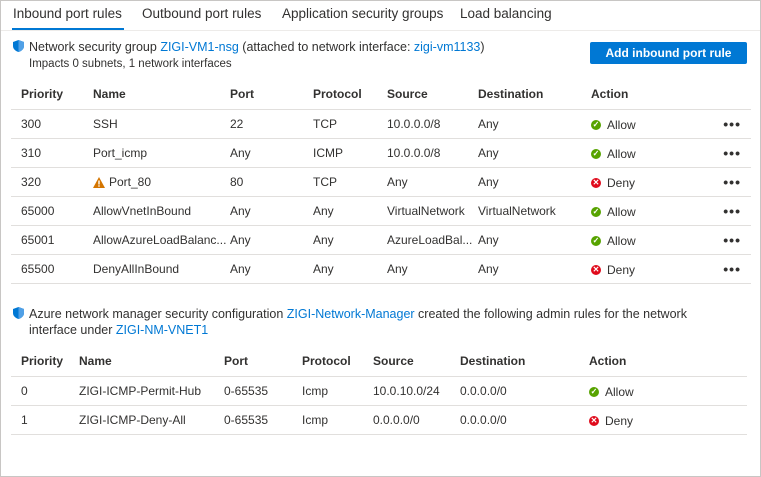  I want to click on allow-status: ✓ Allow, so click(613, 241).